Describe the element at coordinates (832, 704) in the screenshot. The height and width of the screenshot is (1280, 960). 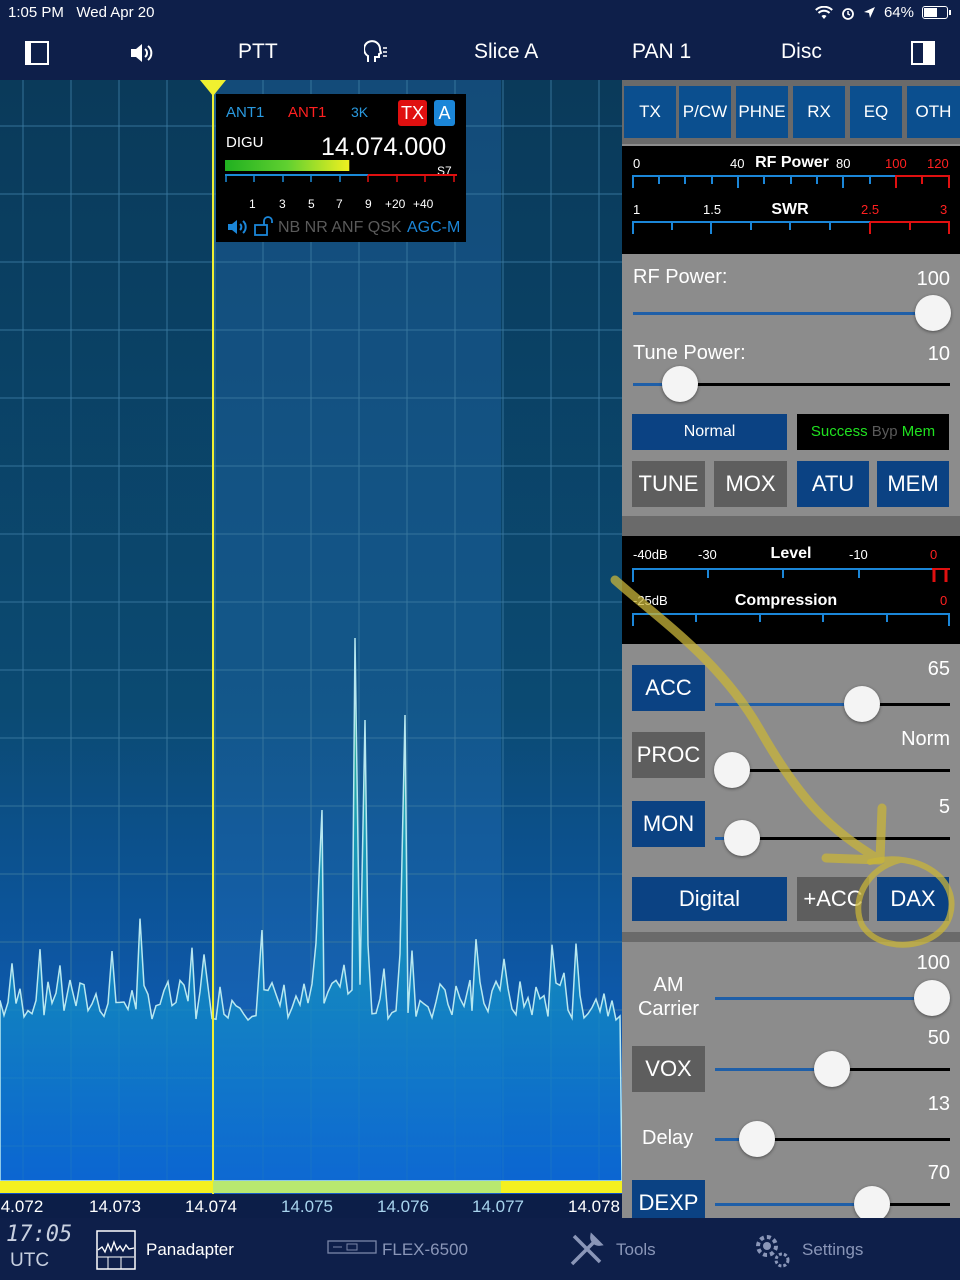
I see `acc-slider` at that location.